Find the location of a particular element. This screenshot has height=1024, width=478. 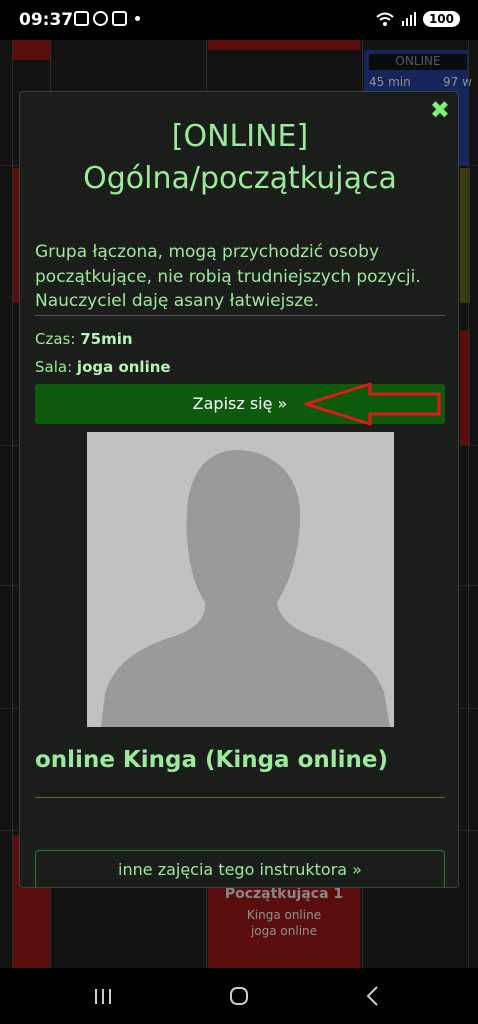

navigation-bar is located at coordinates (239, 996).